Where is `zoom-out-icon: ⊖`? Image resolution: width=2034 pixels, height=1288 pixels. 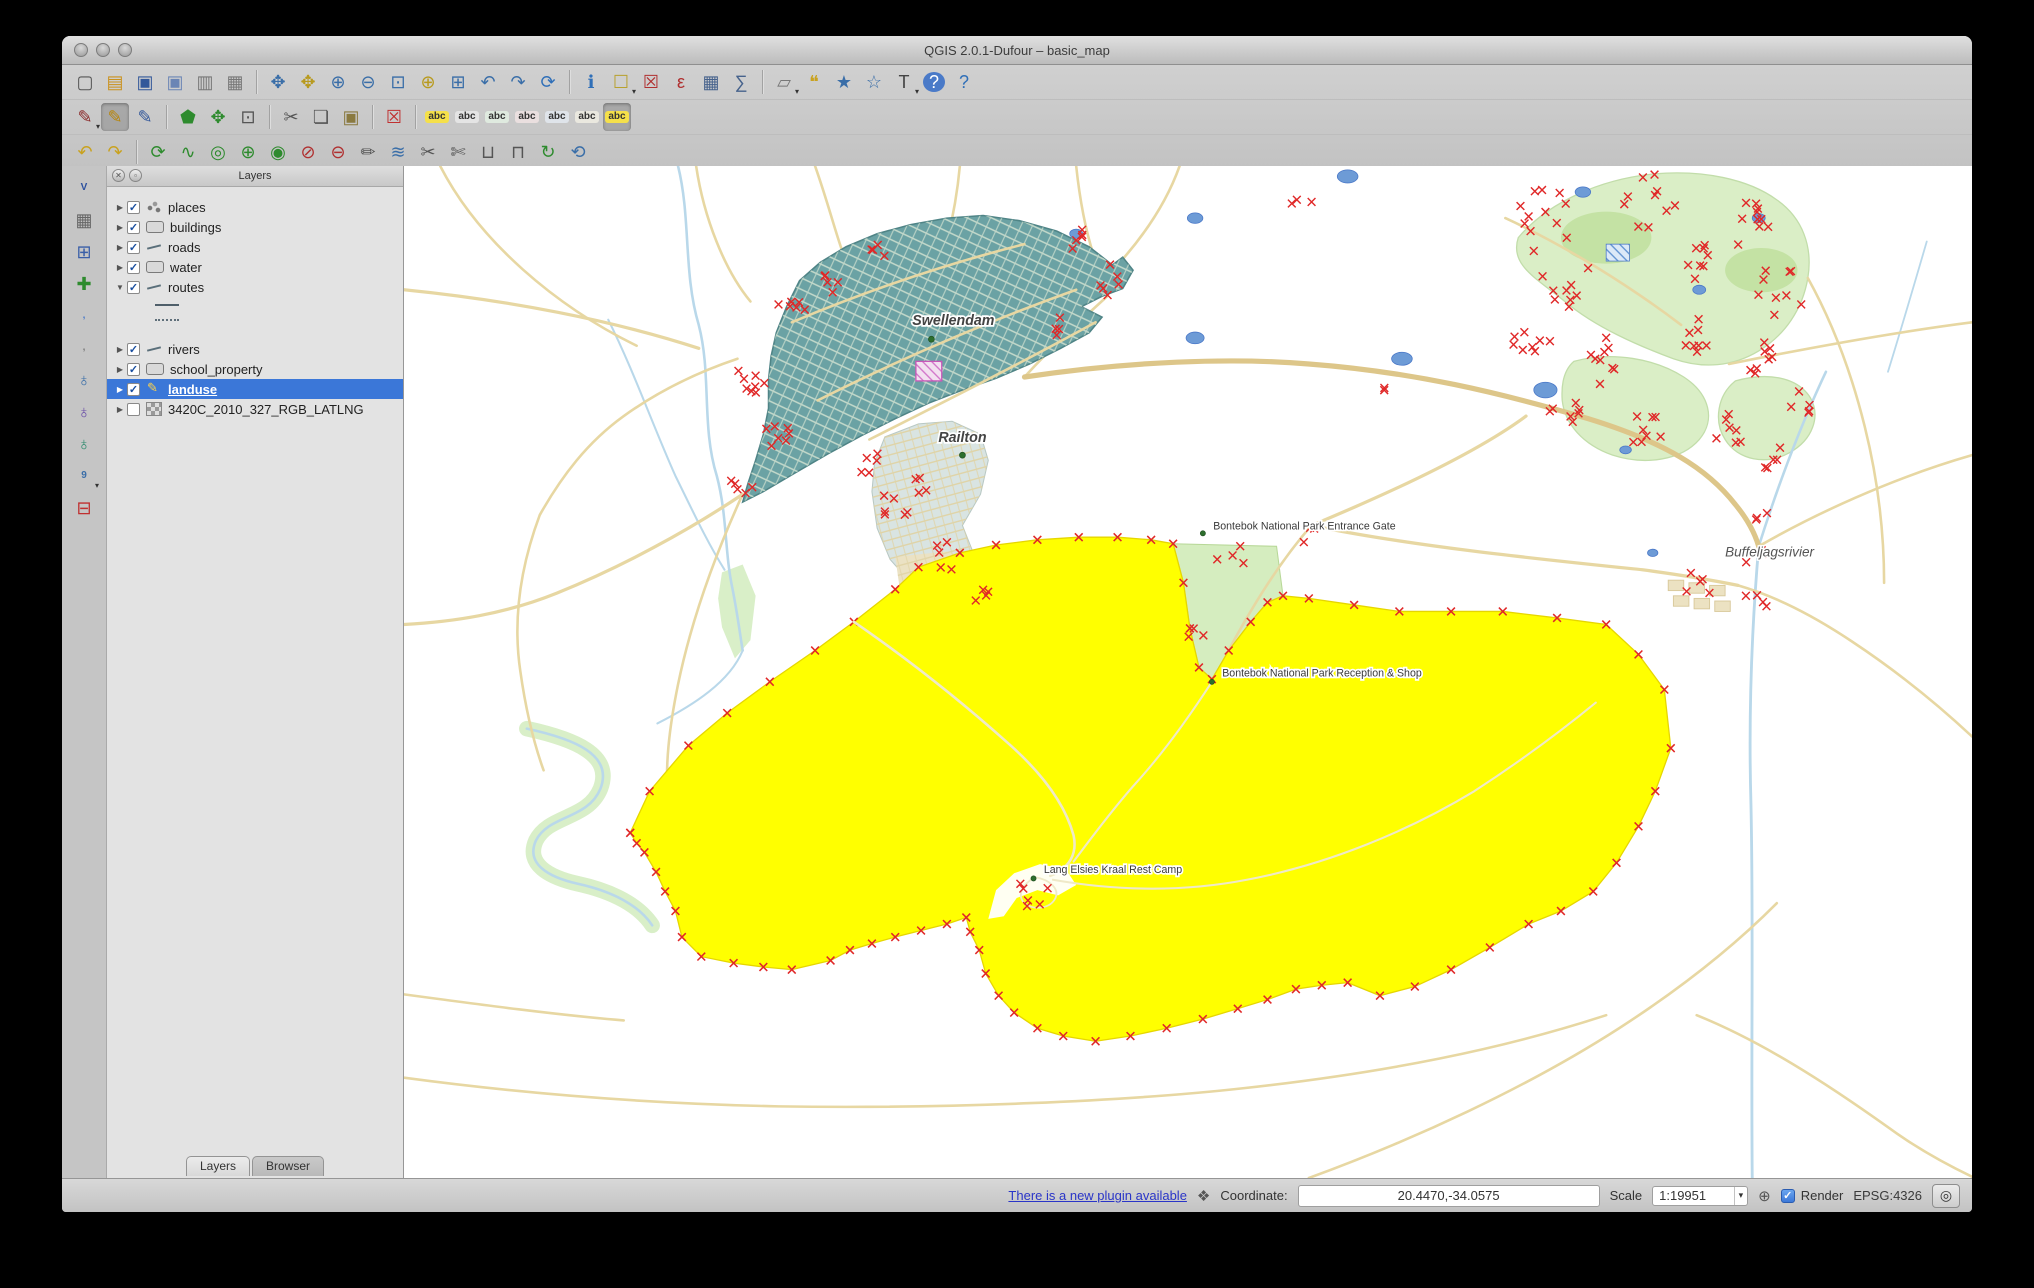
zoom-out-icon: ⊖ is located at coordinates (368, 82).